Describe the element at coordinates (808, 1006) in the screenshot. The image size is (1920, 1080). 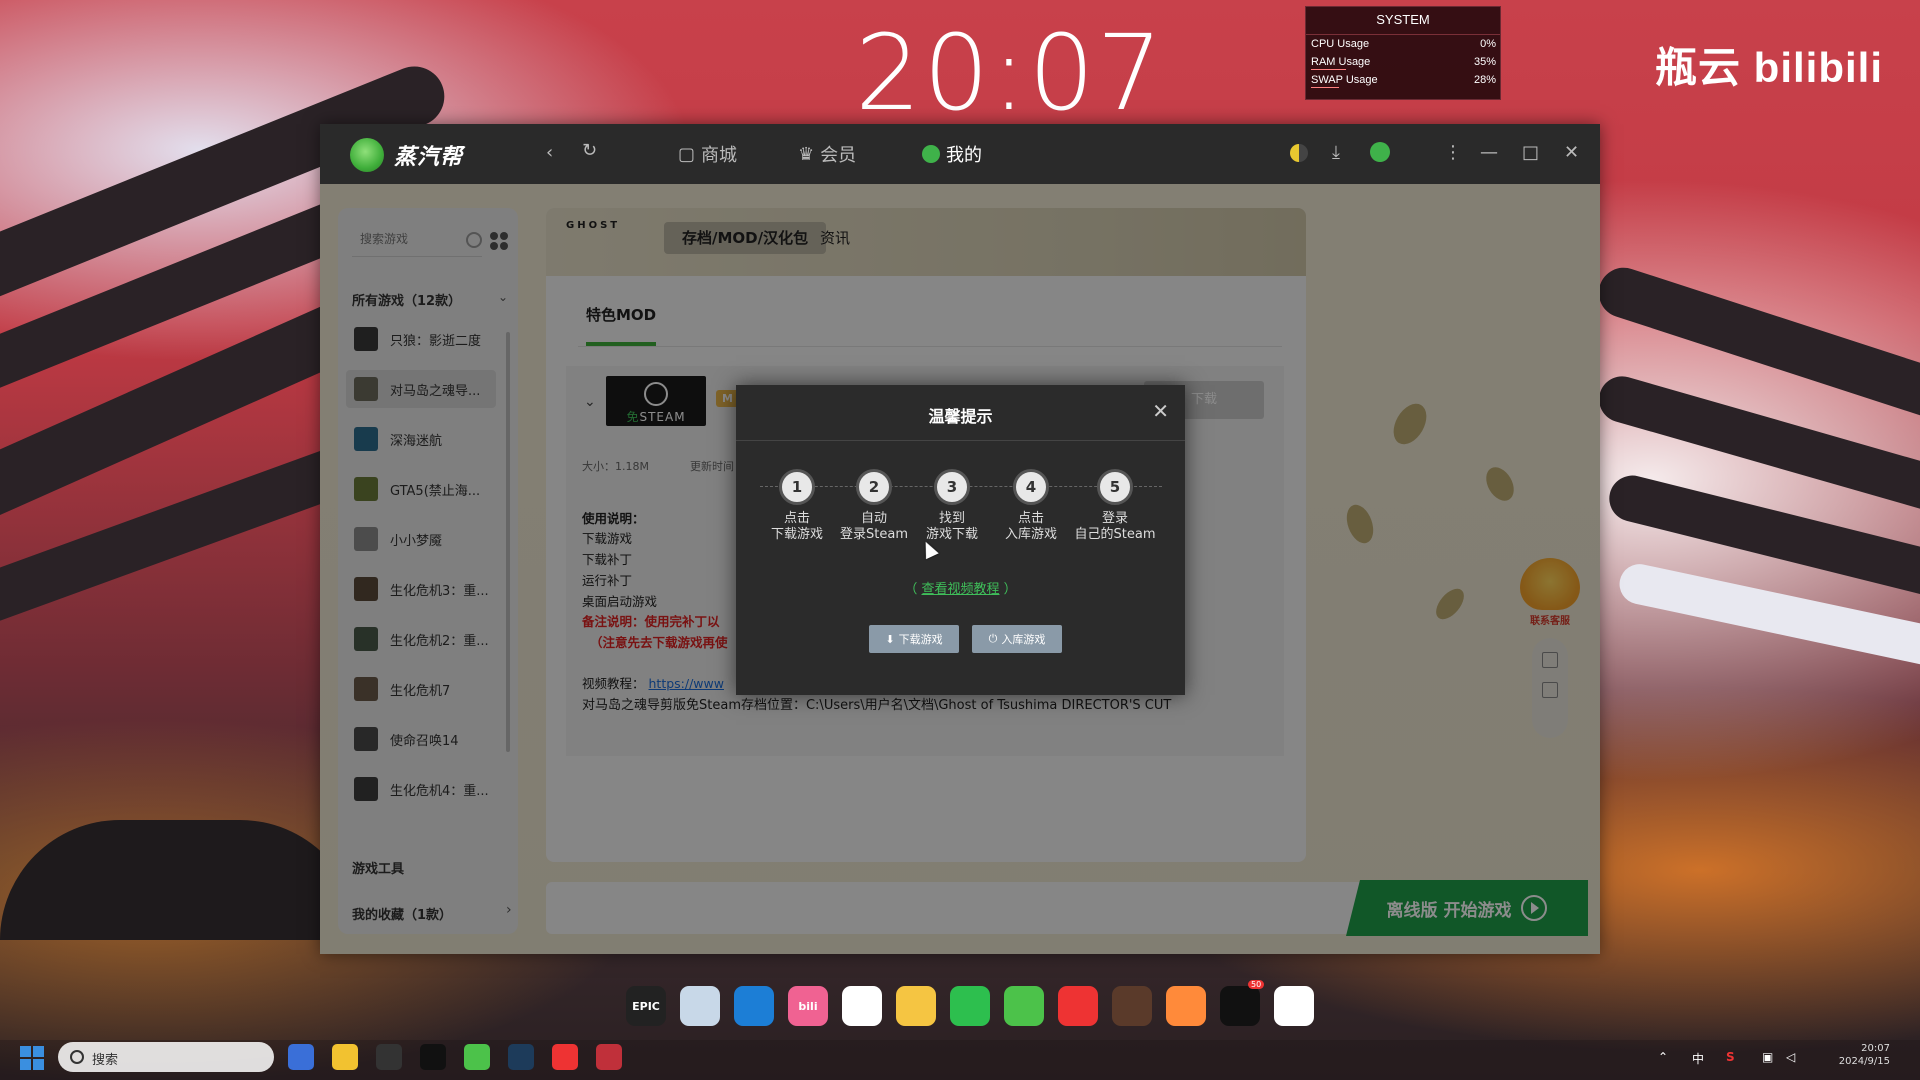
I see `bilibili-icon: bili` at that location.